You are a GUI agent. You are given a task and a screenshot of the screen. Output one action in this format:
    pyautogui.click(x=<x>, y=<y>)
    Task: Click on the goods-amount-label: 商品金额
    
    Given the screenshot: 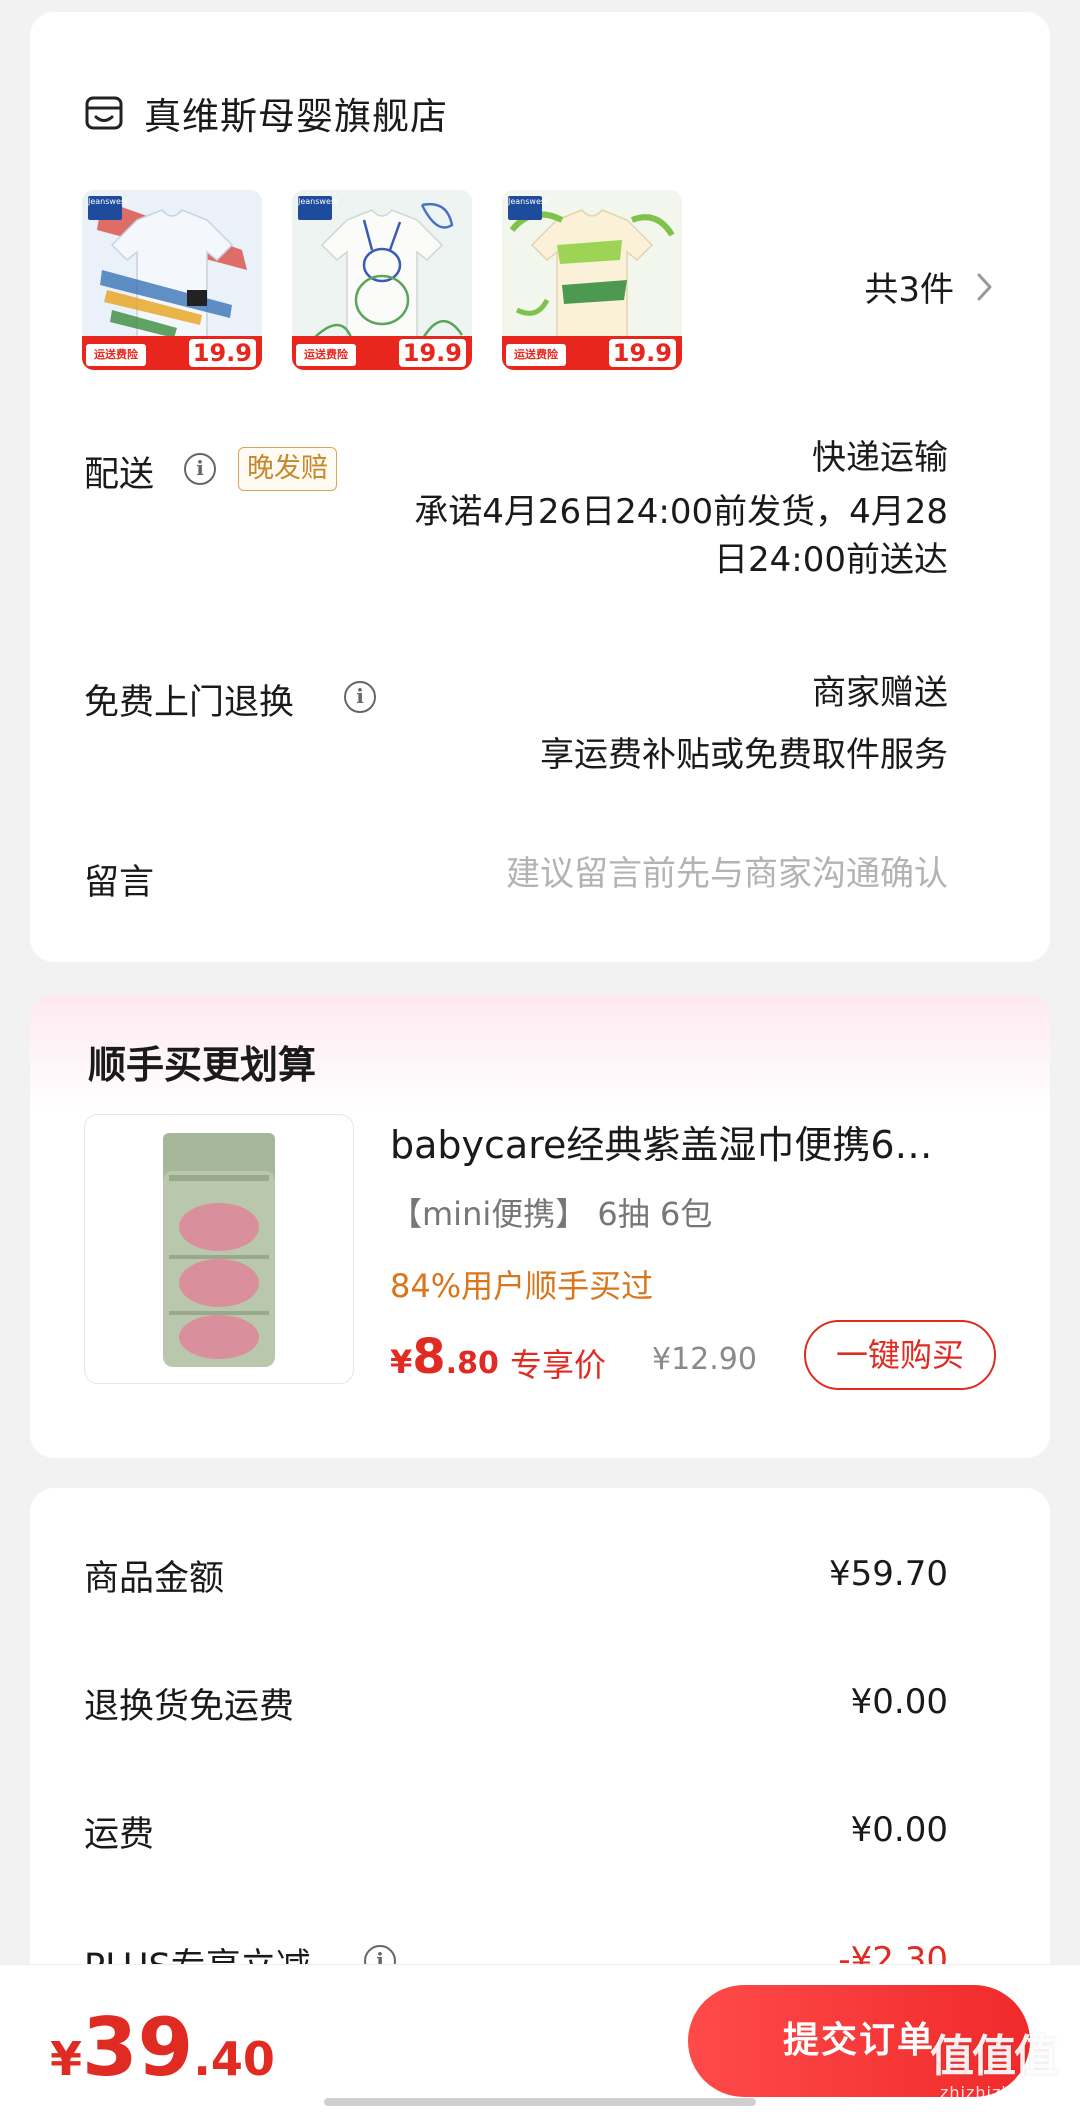 What is the action you would take?
    pyautogui.click(x=154, y=1579)
    